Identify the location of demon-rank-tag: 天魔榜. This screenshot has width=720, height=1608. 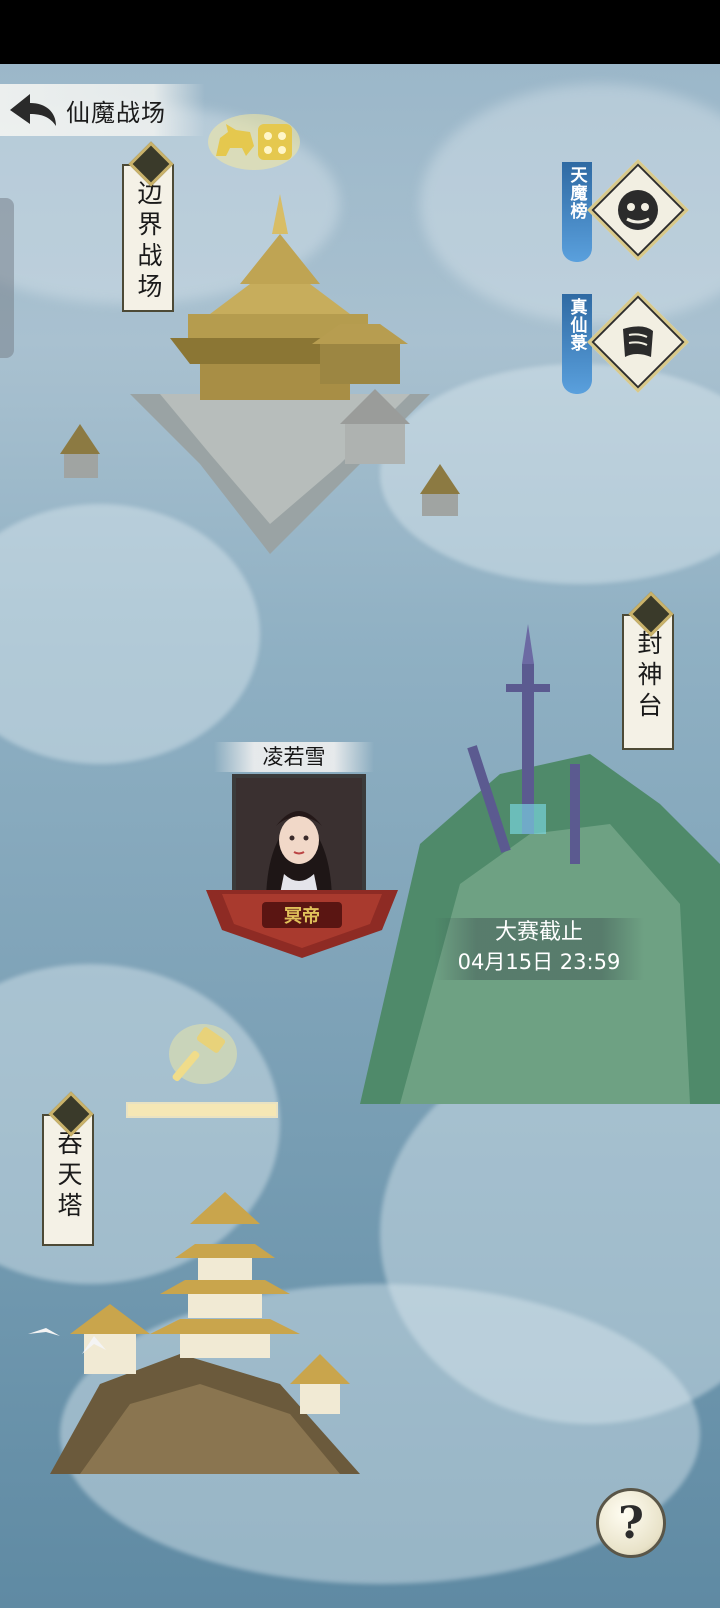
(577, 212).